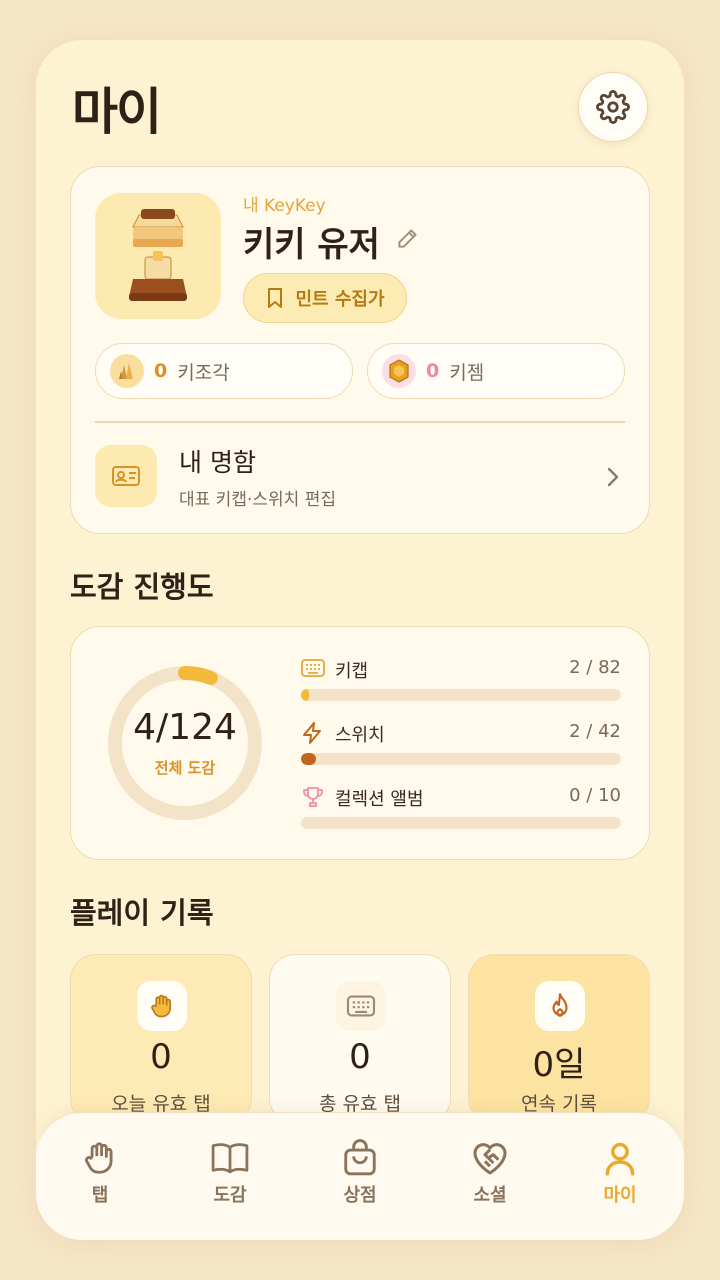 The image size is (720, 1280). What do you see at coordinates (360, 735) in the screenshot?
I see `progress-label: 스위치` at bounding box center [360, 735].